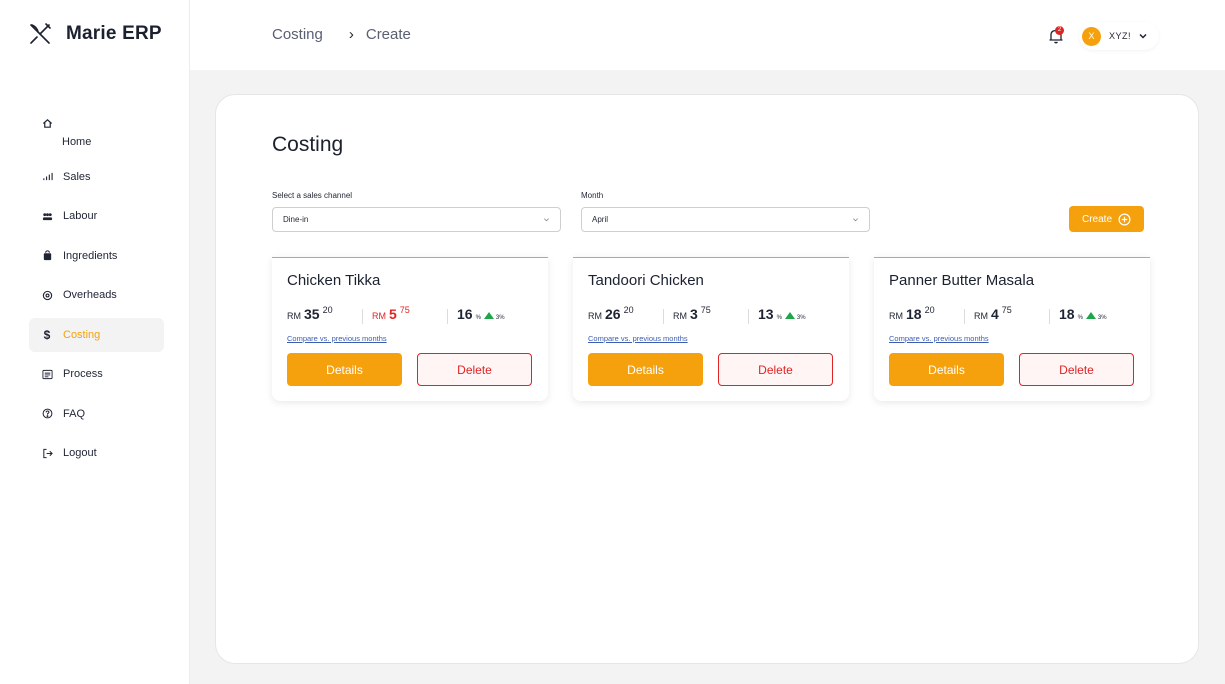 This screenshot has height=684, width=1225. Describe the element at coordinates (47, 216) in the screenshot. I see `users-icon` at that location.